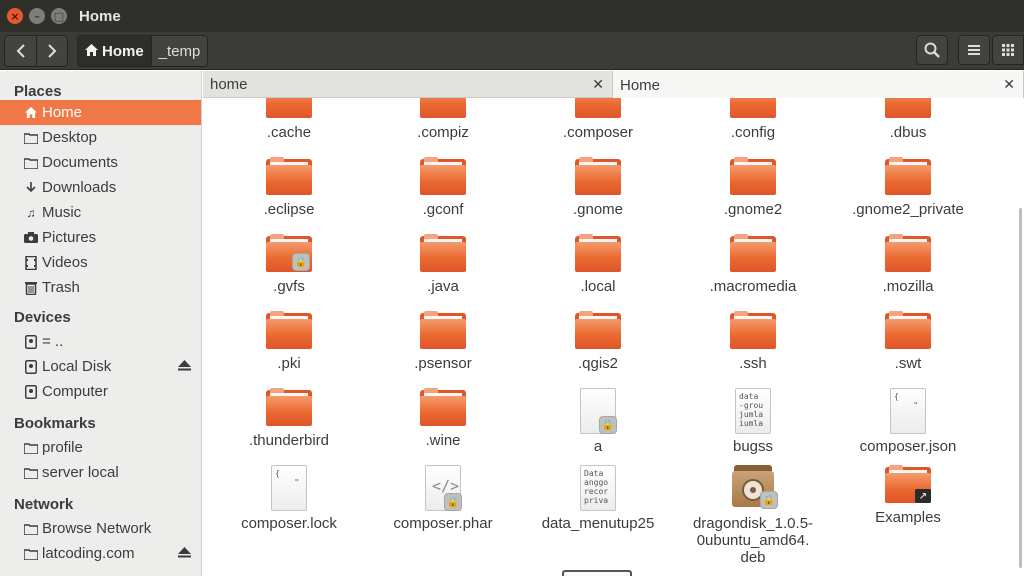 This screenshot has width=1024, height=576. Describe the element at coordinates (289, 187) in the screenshot. I see `file-item: .eclipse` at that location.